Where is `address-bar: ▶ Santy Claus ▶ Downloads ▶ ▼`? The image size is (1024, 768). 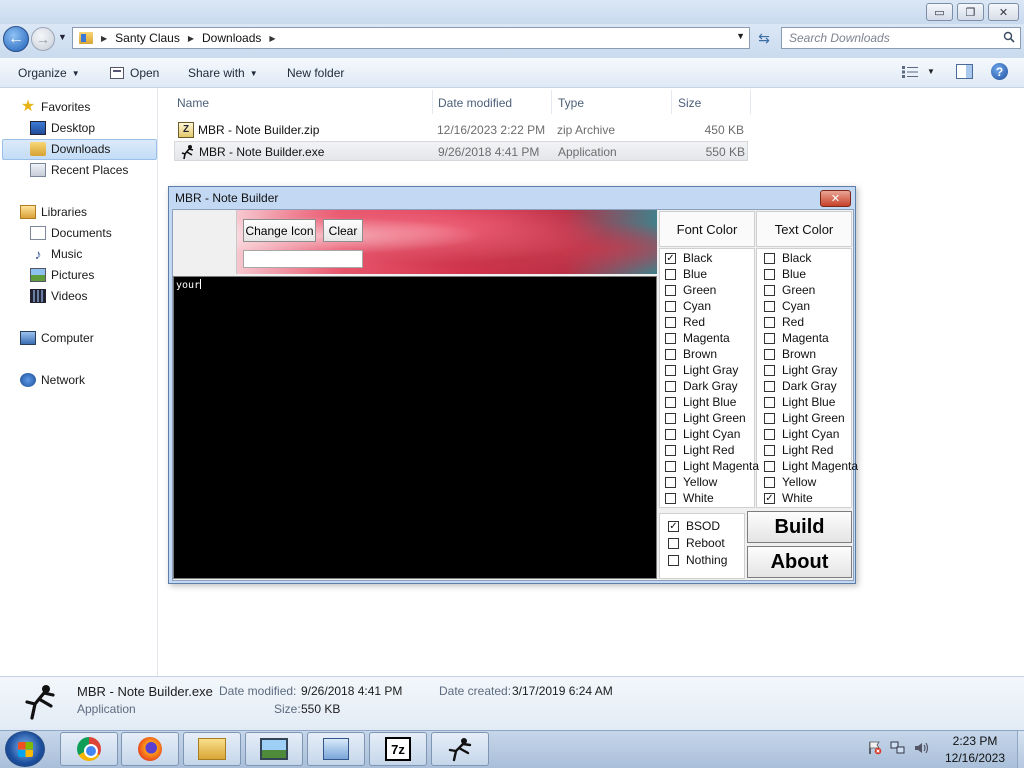 address-bar: ▶ Santy Claus ▶ Downloads ▶ ▼ is located at coordinates (411, 38).